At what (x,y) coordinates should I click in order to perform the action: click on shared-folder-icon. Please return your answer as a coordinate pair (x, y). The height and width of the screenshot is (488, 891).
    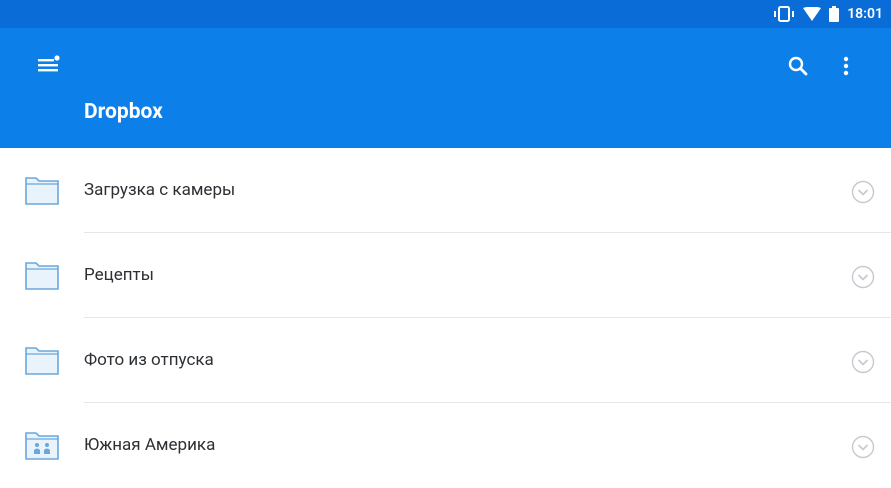
    Looking at the image, I should click on (42, 446).